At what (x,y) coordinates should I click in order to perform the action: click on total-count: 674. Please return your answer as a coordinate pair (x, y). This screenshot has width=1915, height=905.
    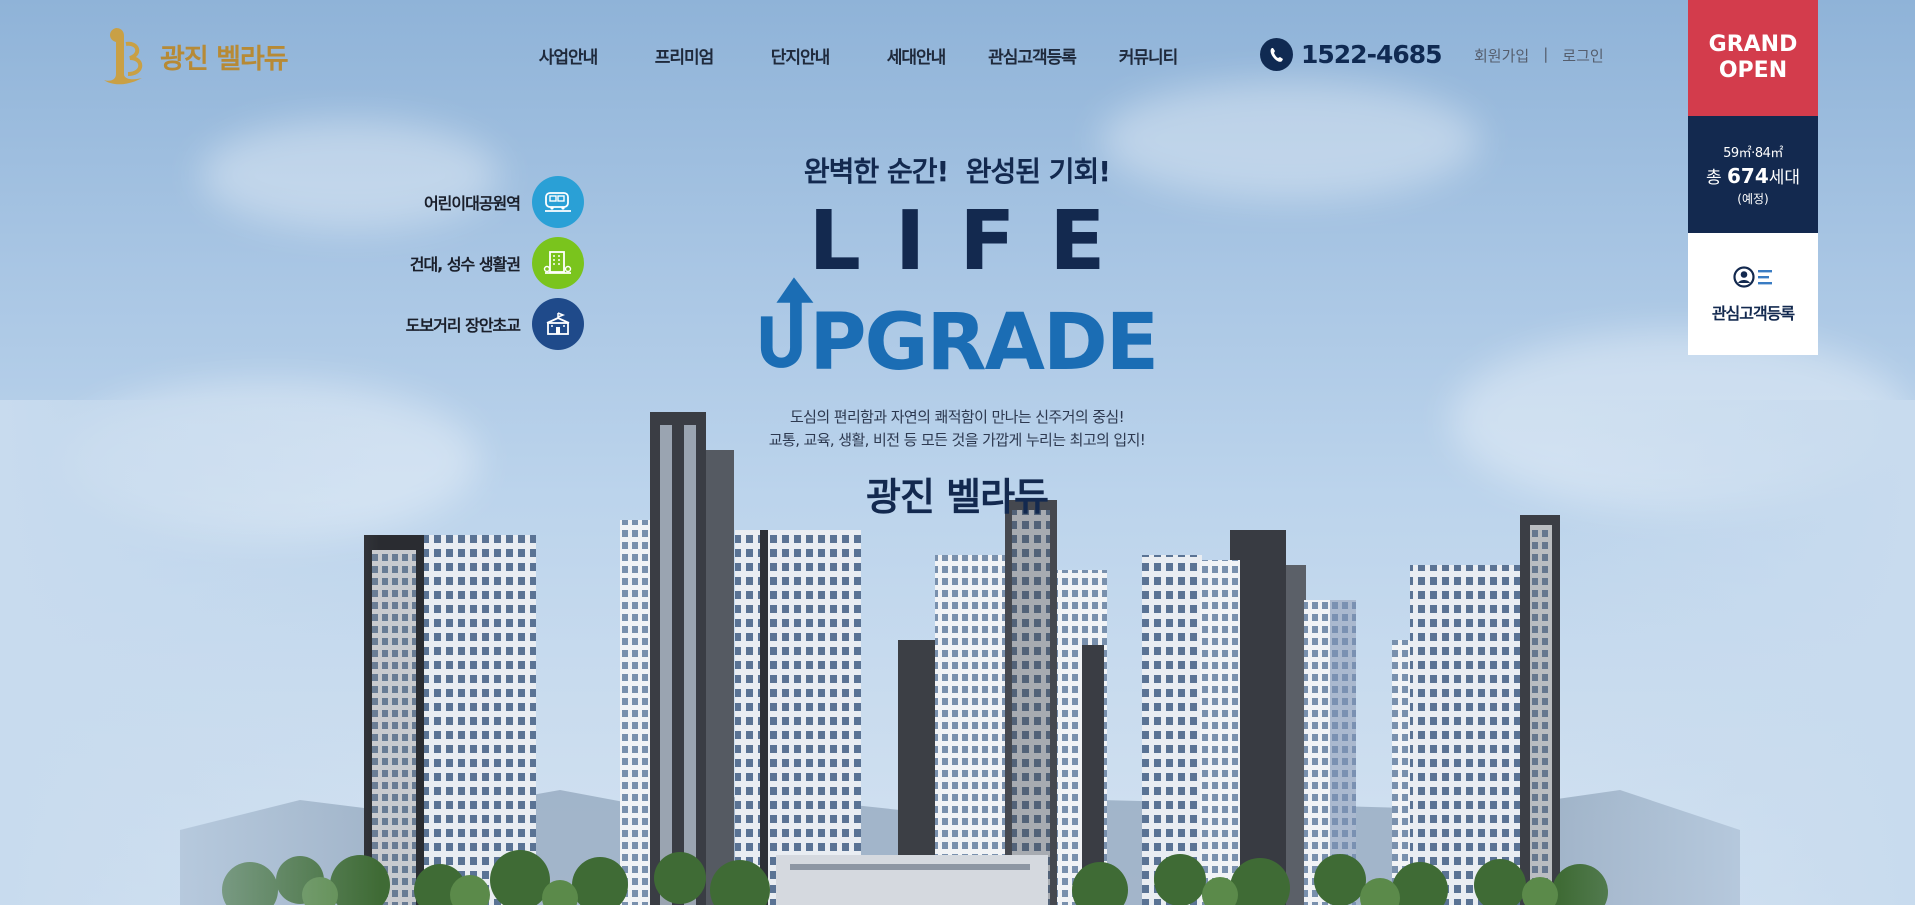
    Looking at the image, I should click on (1748, 176).